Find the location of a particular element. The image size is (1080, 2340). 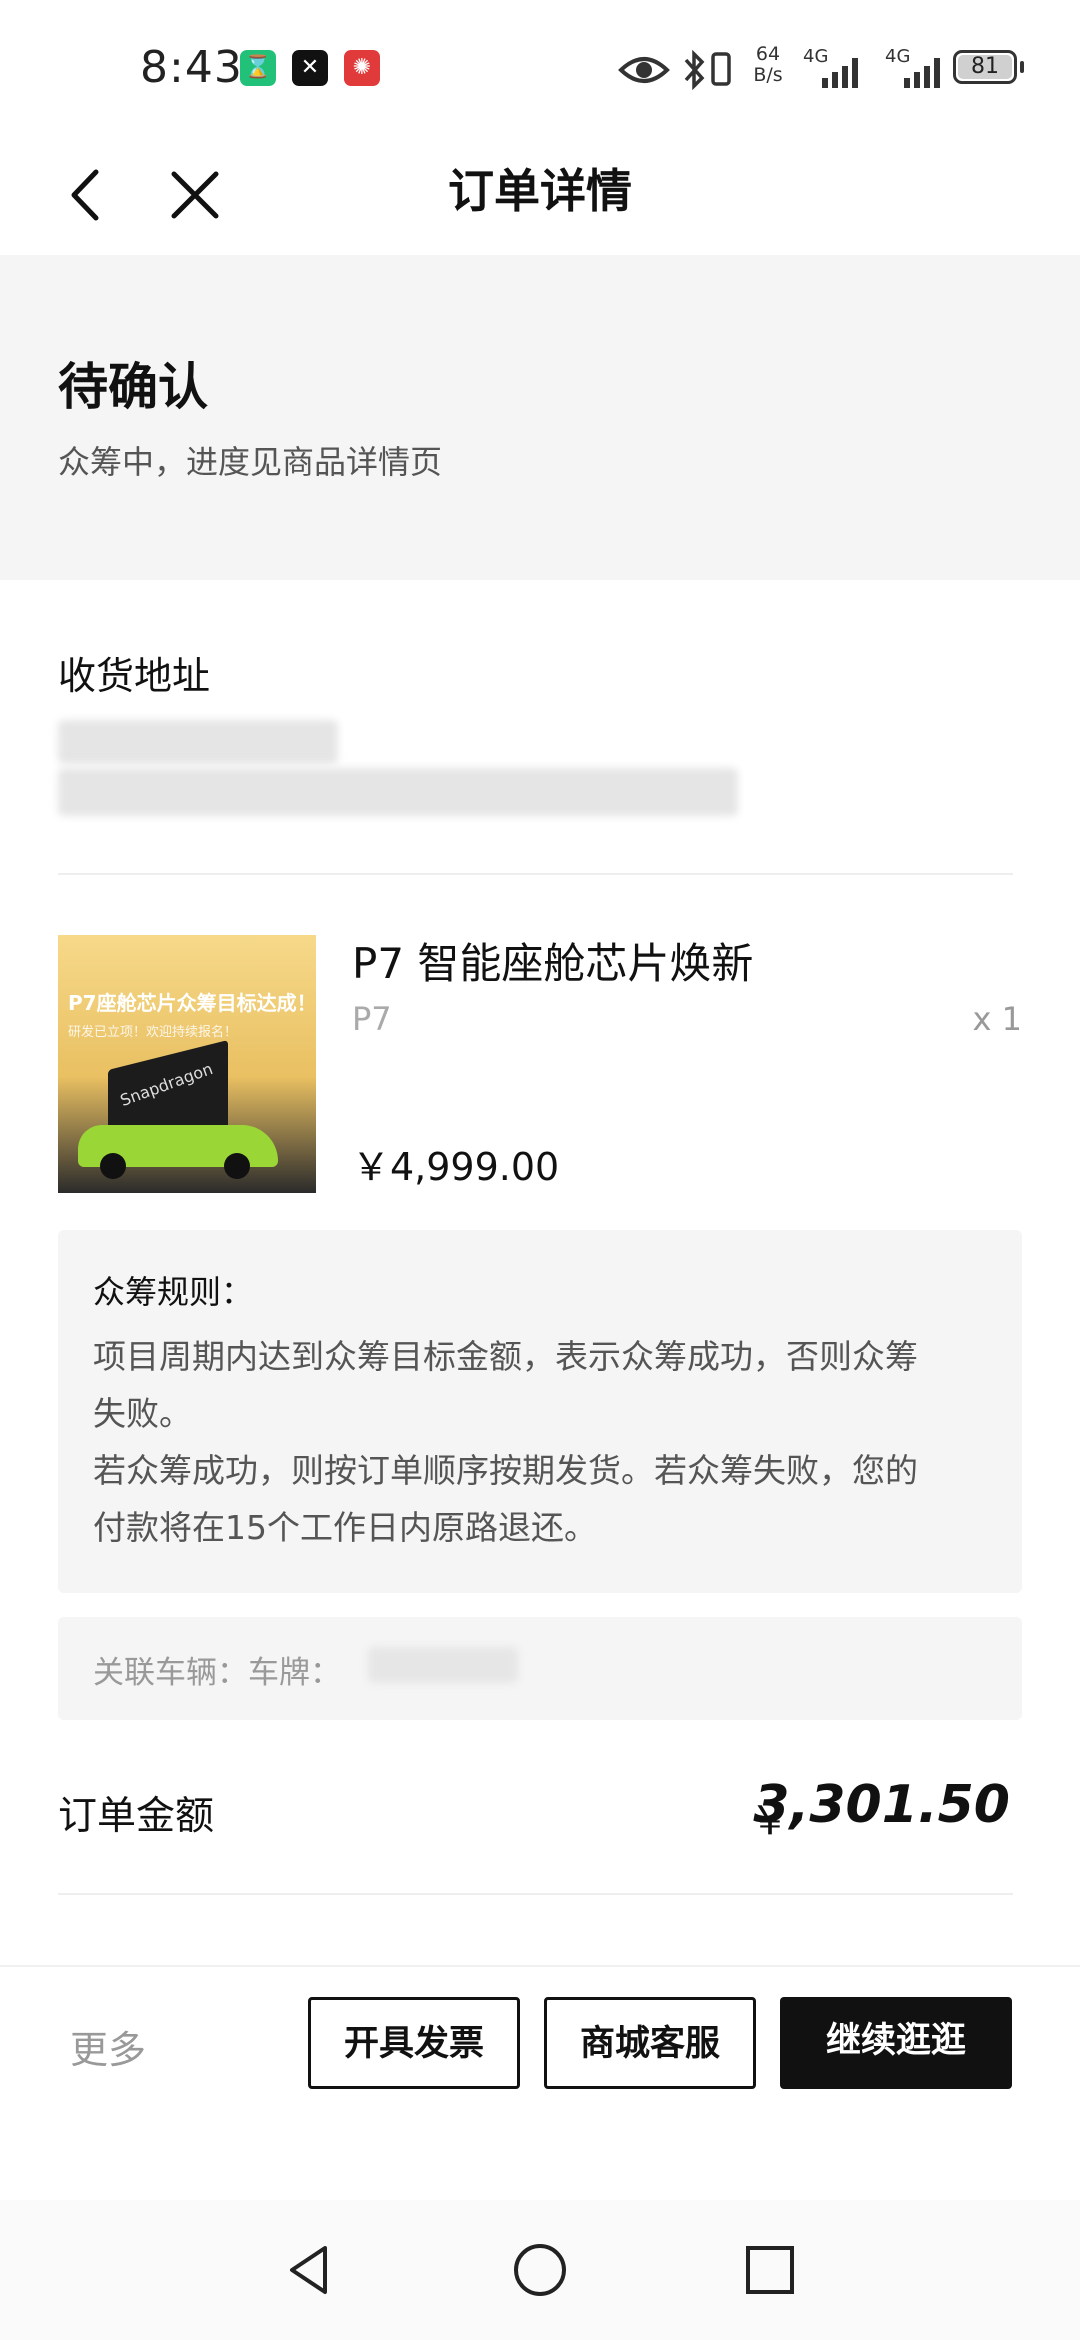

continue-shopping-button: 继续逛逛 is located at coordinates (896, 2043).